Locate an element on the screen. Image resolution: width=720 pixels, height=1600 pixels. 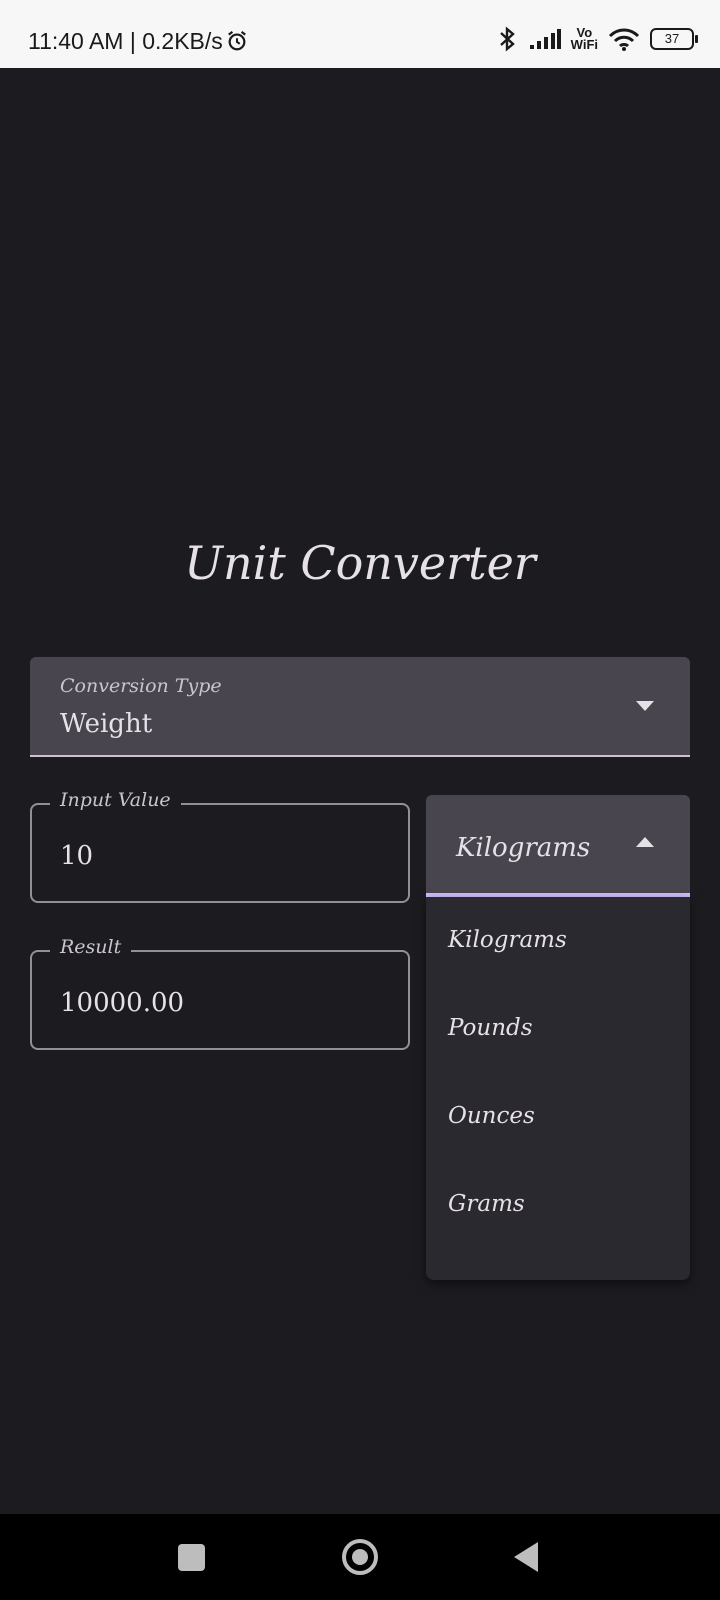
result-label: Result is located at coordinates (91, 947).